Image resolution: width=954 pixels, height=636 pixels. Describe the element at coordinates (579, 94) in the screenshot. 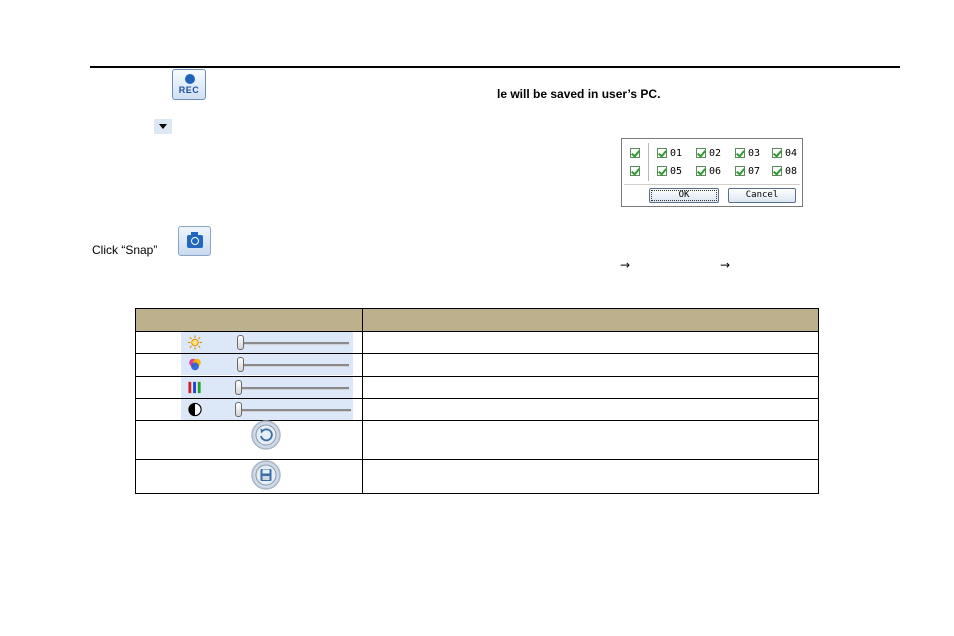

I see `saved-note: le will be saved in user’s PC.` at that location.